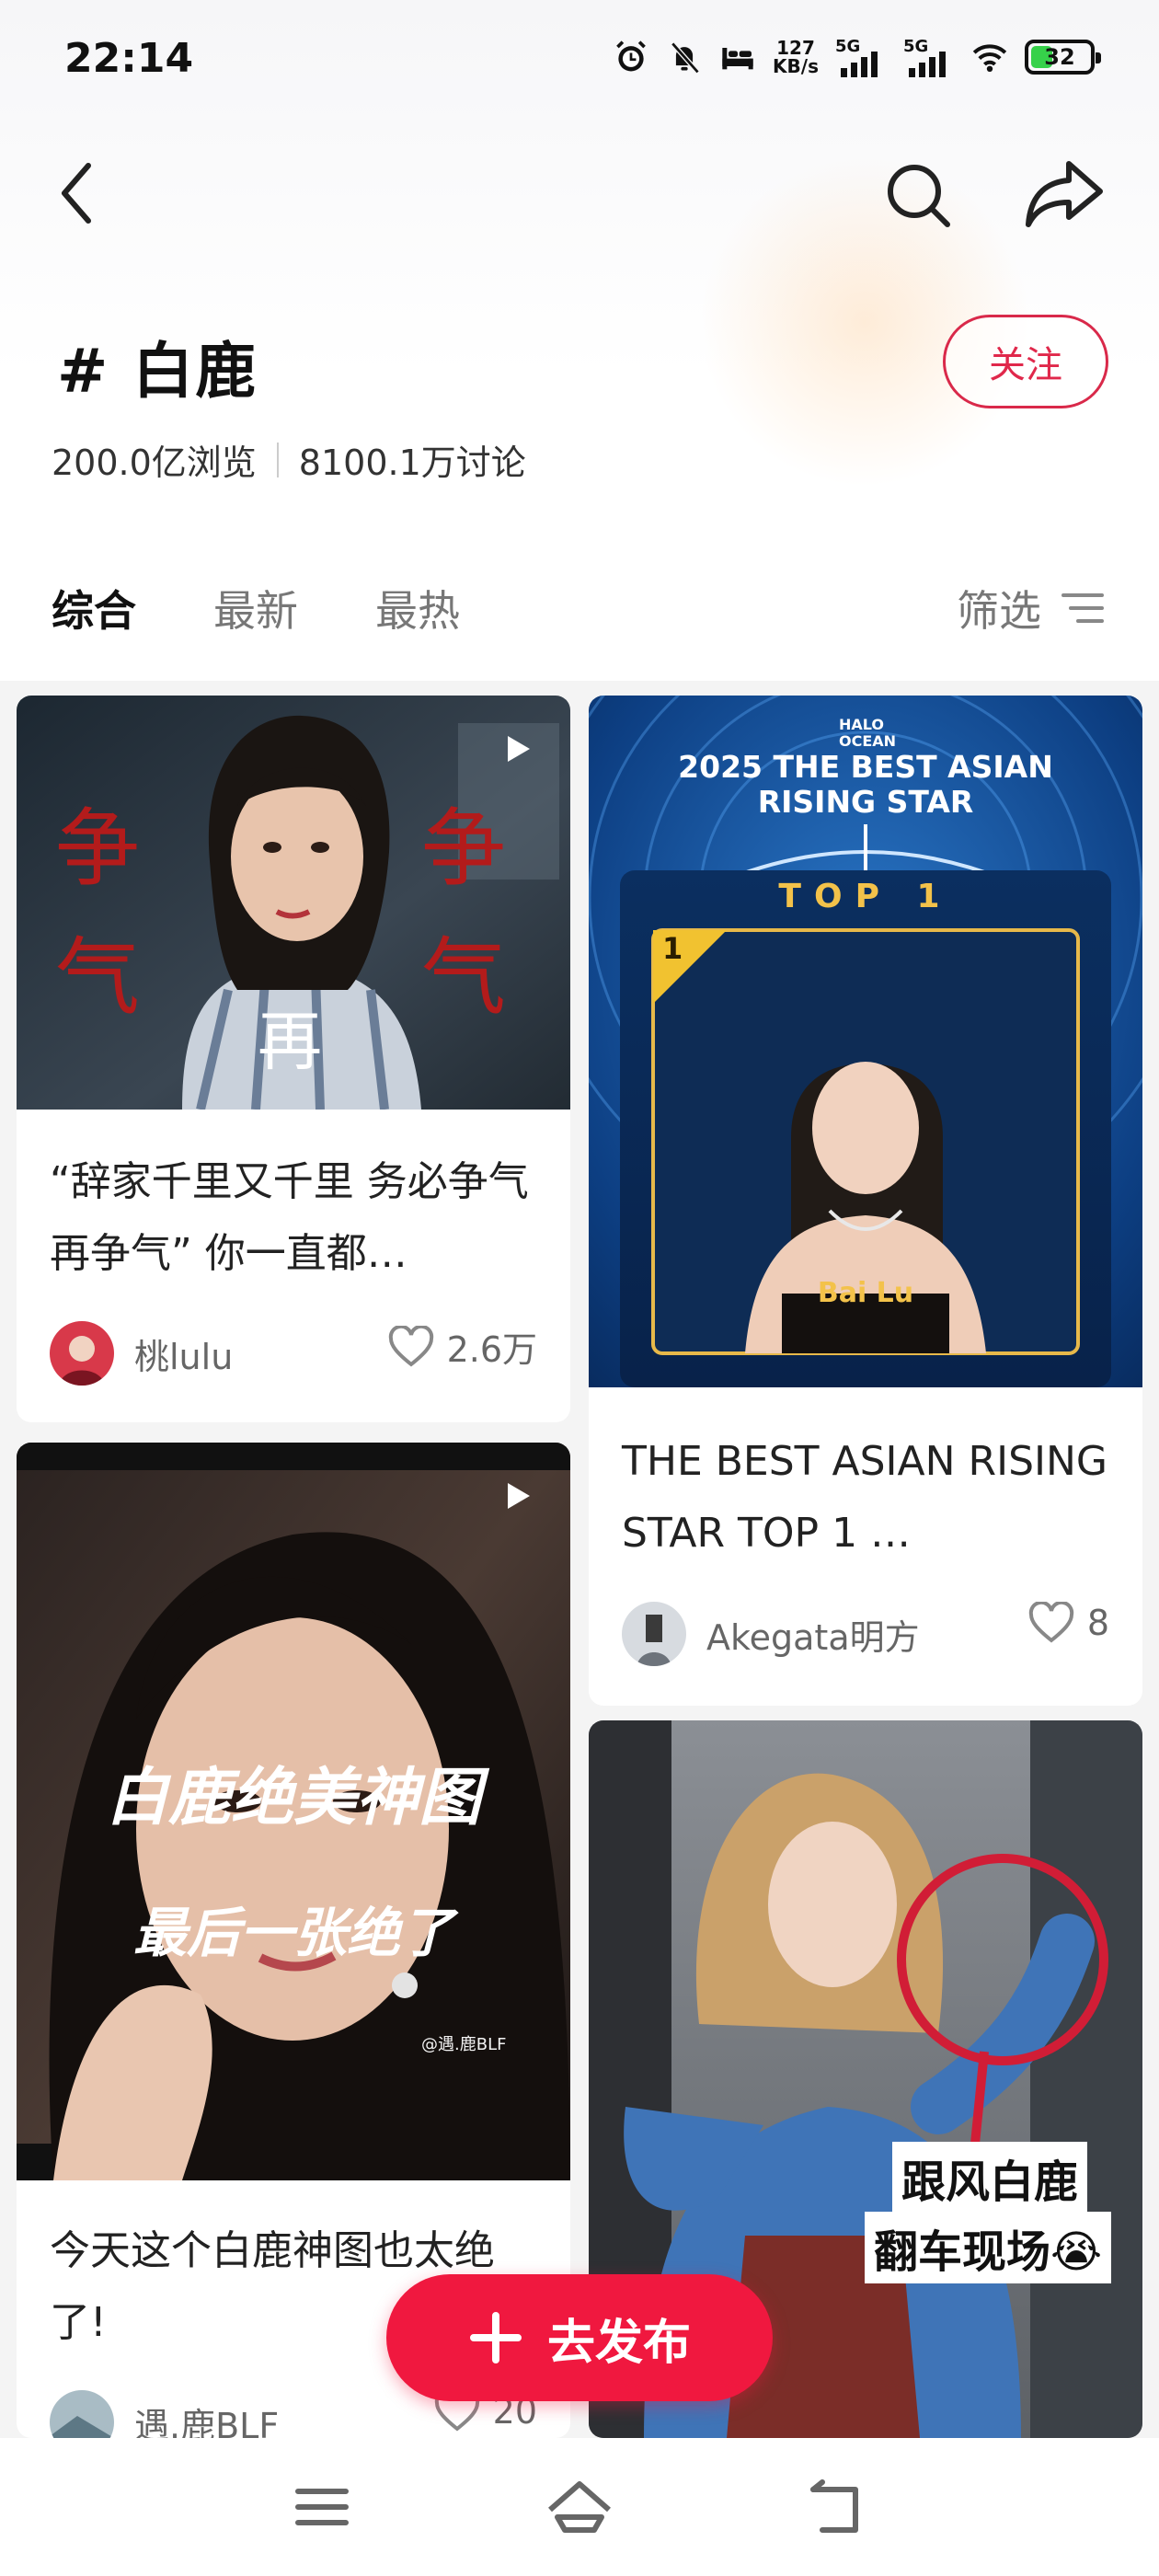  Describe the element at coordinates (290, 1041) in the screenshot. I see `overlay-char: 再` at that location.